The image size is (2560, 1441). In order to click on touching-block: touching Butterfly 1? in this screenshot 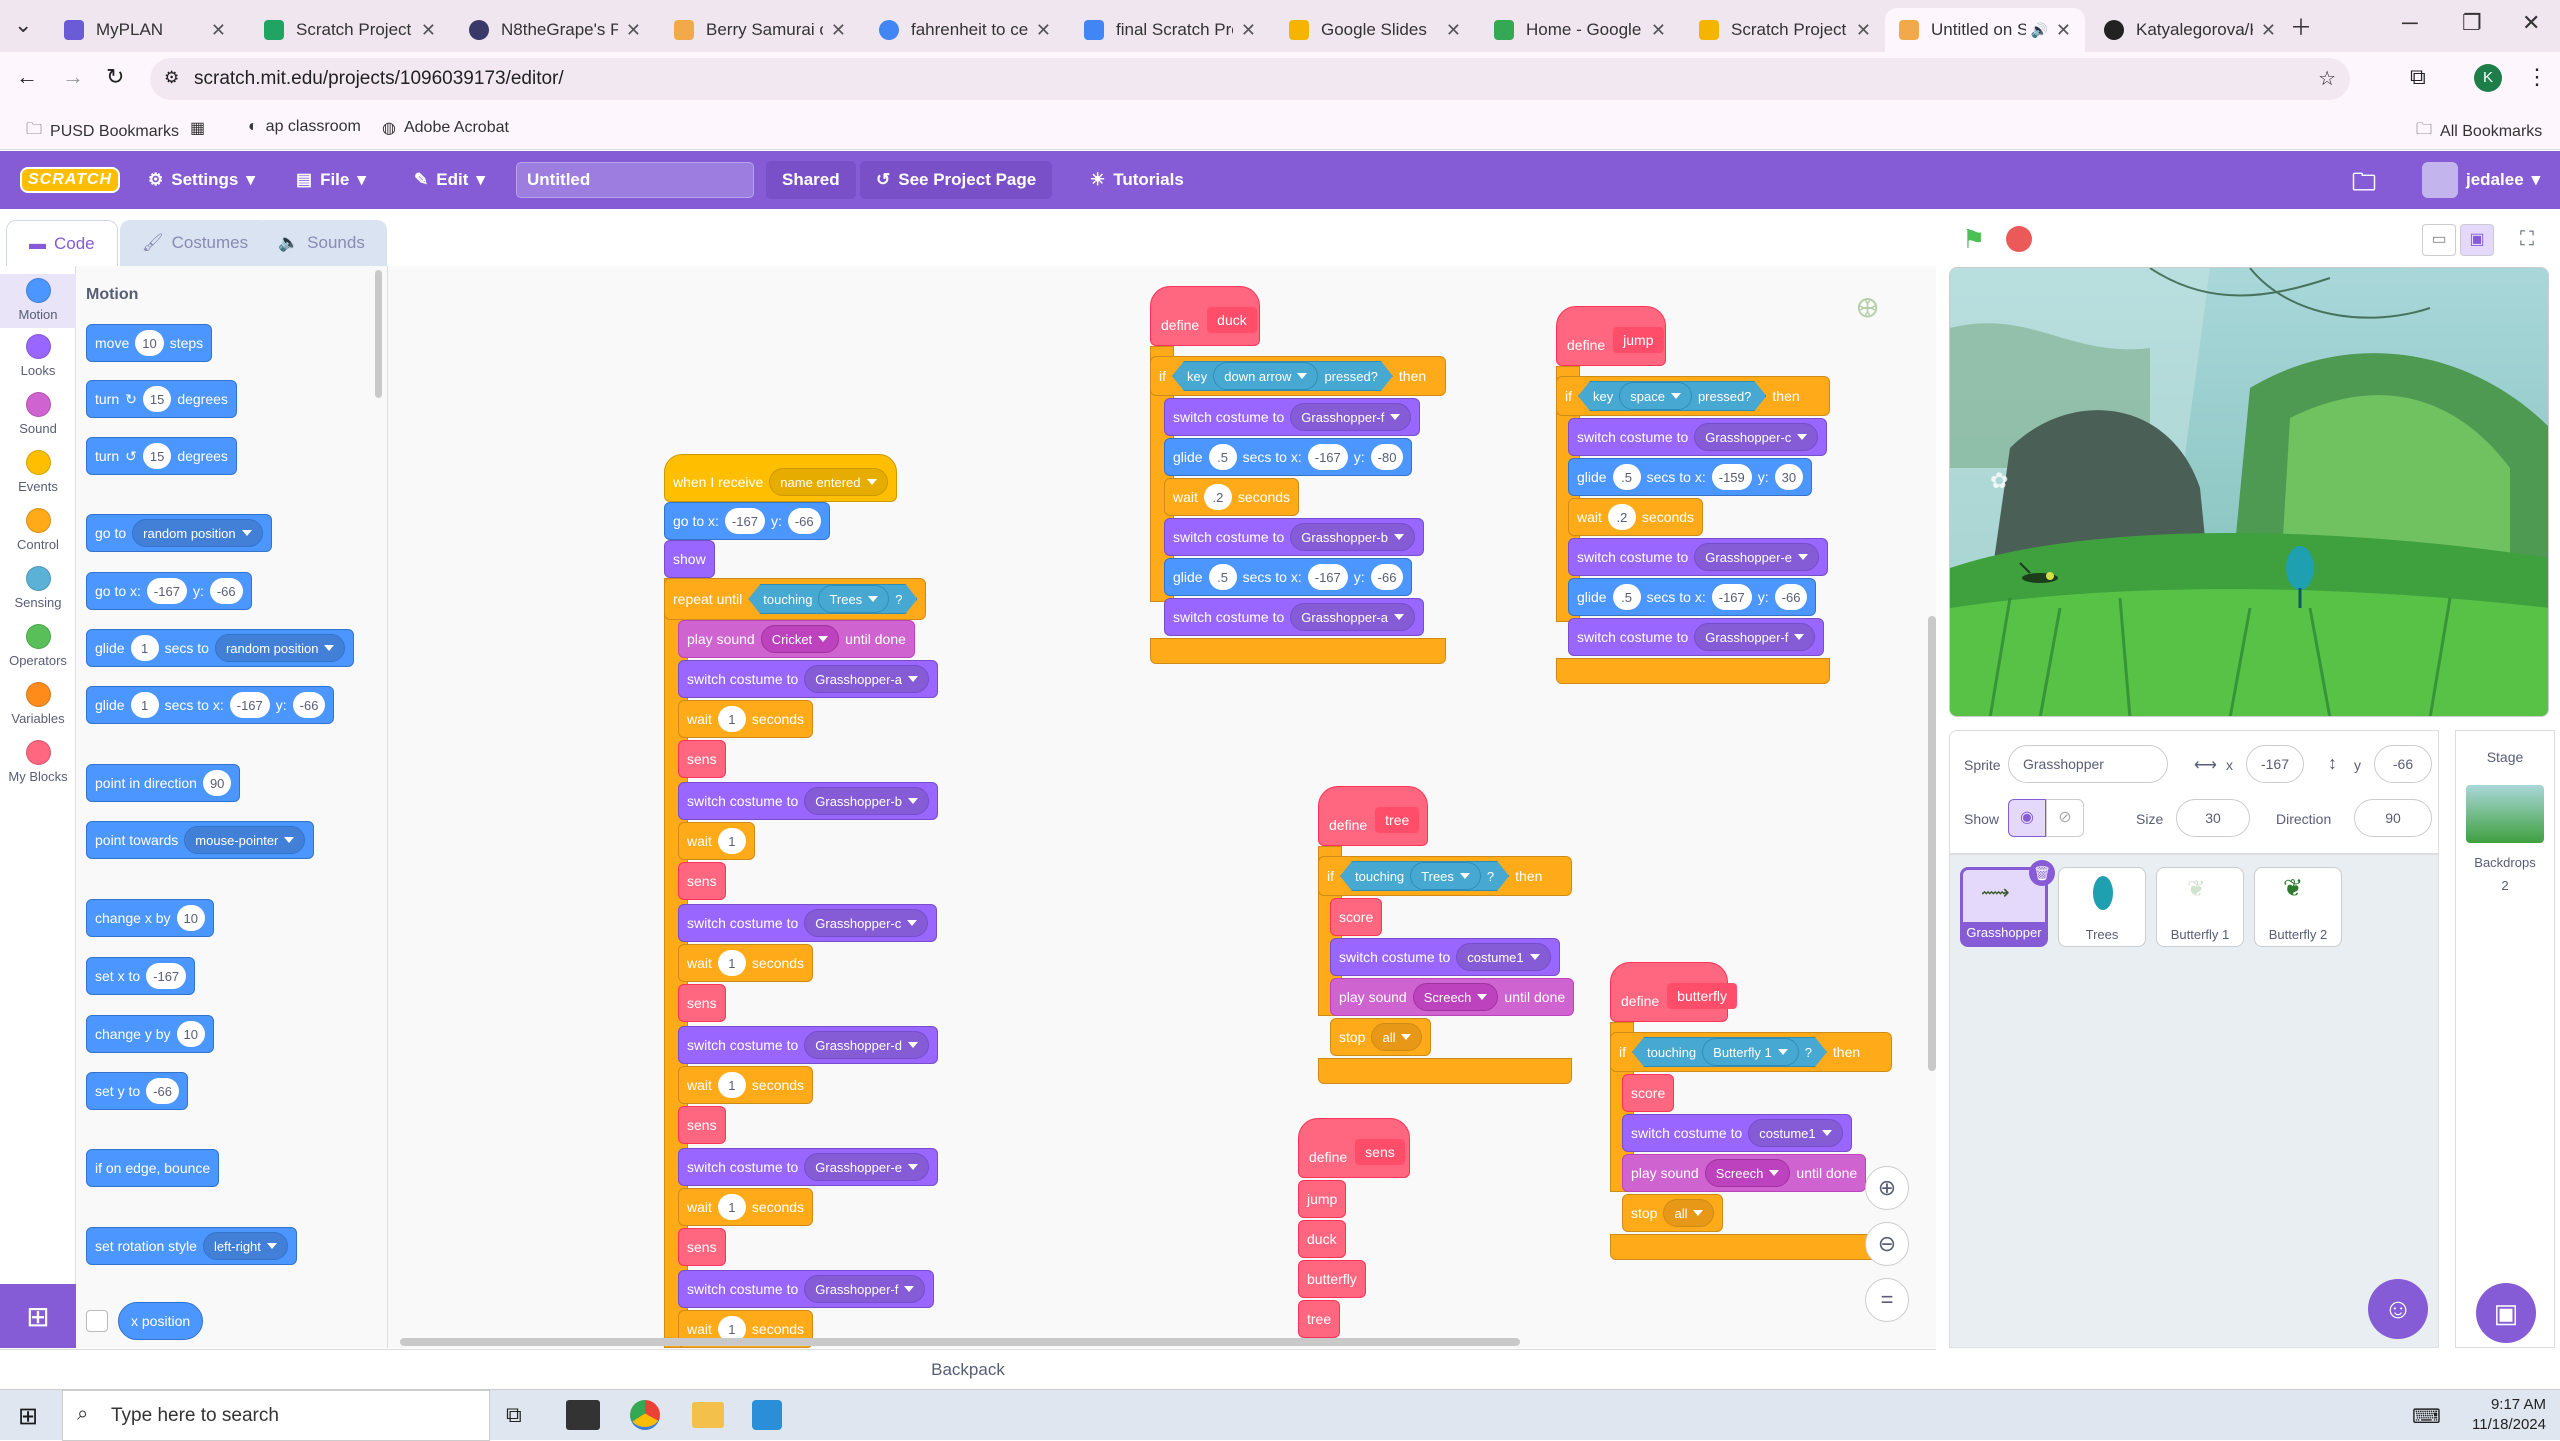, I will do `click(1729, 1052)`.